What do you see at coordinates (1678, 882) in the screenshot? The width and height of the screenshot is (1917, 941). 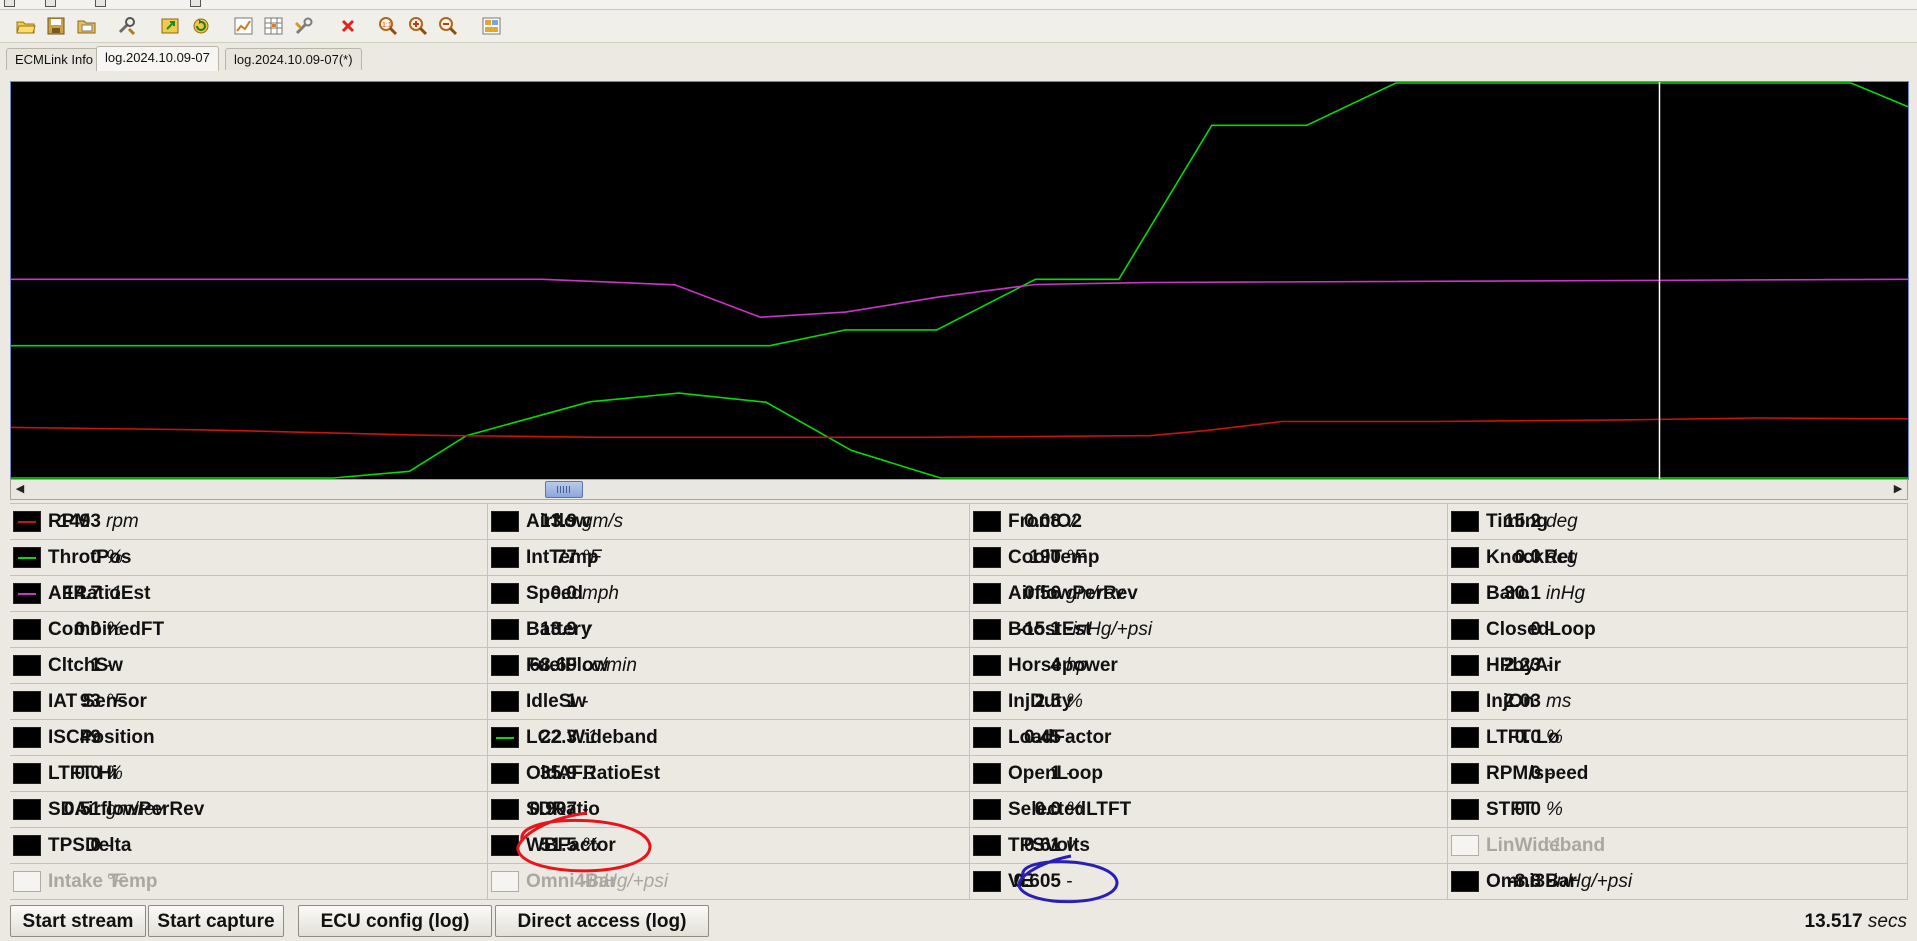 I see `param-omni3bar: Omni3Bar -8.8 -inHg/+psi` at bounding box center [1678, 882].